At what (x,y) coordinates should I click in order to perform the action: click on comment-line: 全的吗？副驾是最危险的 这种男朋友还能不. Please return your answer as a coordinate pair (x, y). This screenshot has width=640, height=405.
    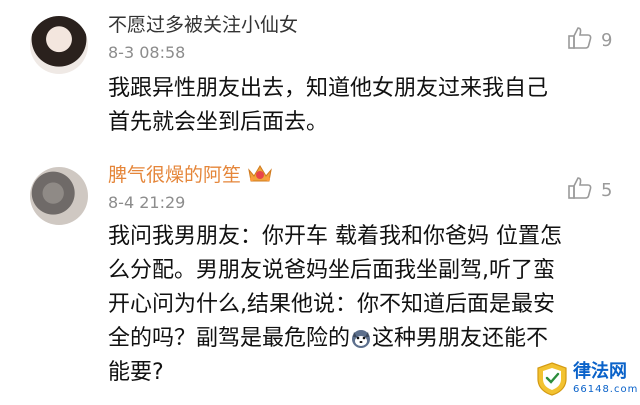
    Looking at the image, I should click on (363, 339).